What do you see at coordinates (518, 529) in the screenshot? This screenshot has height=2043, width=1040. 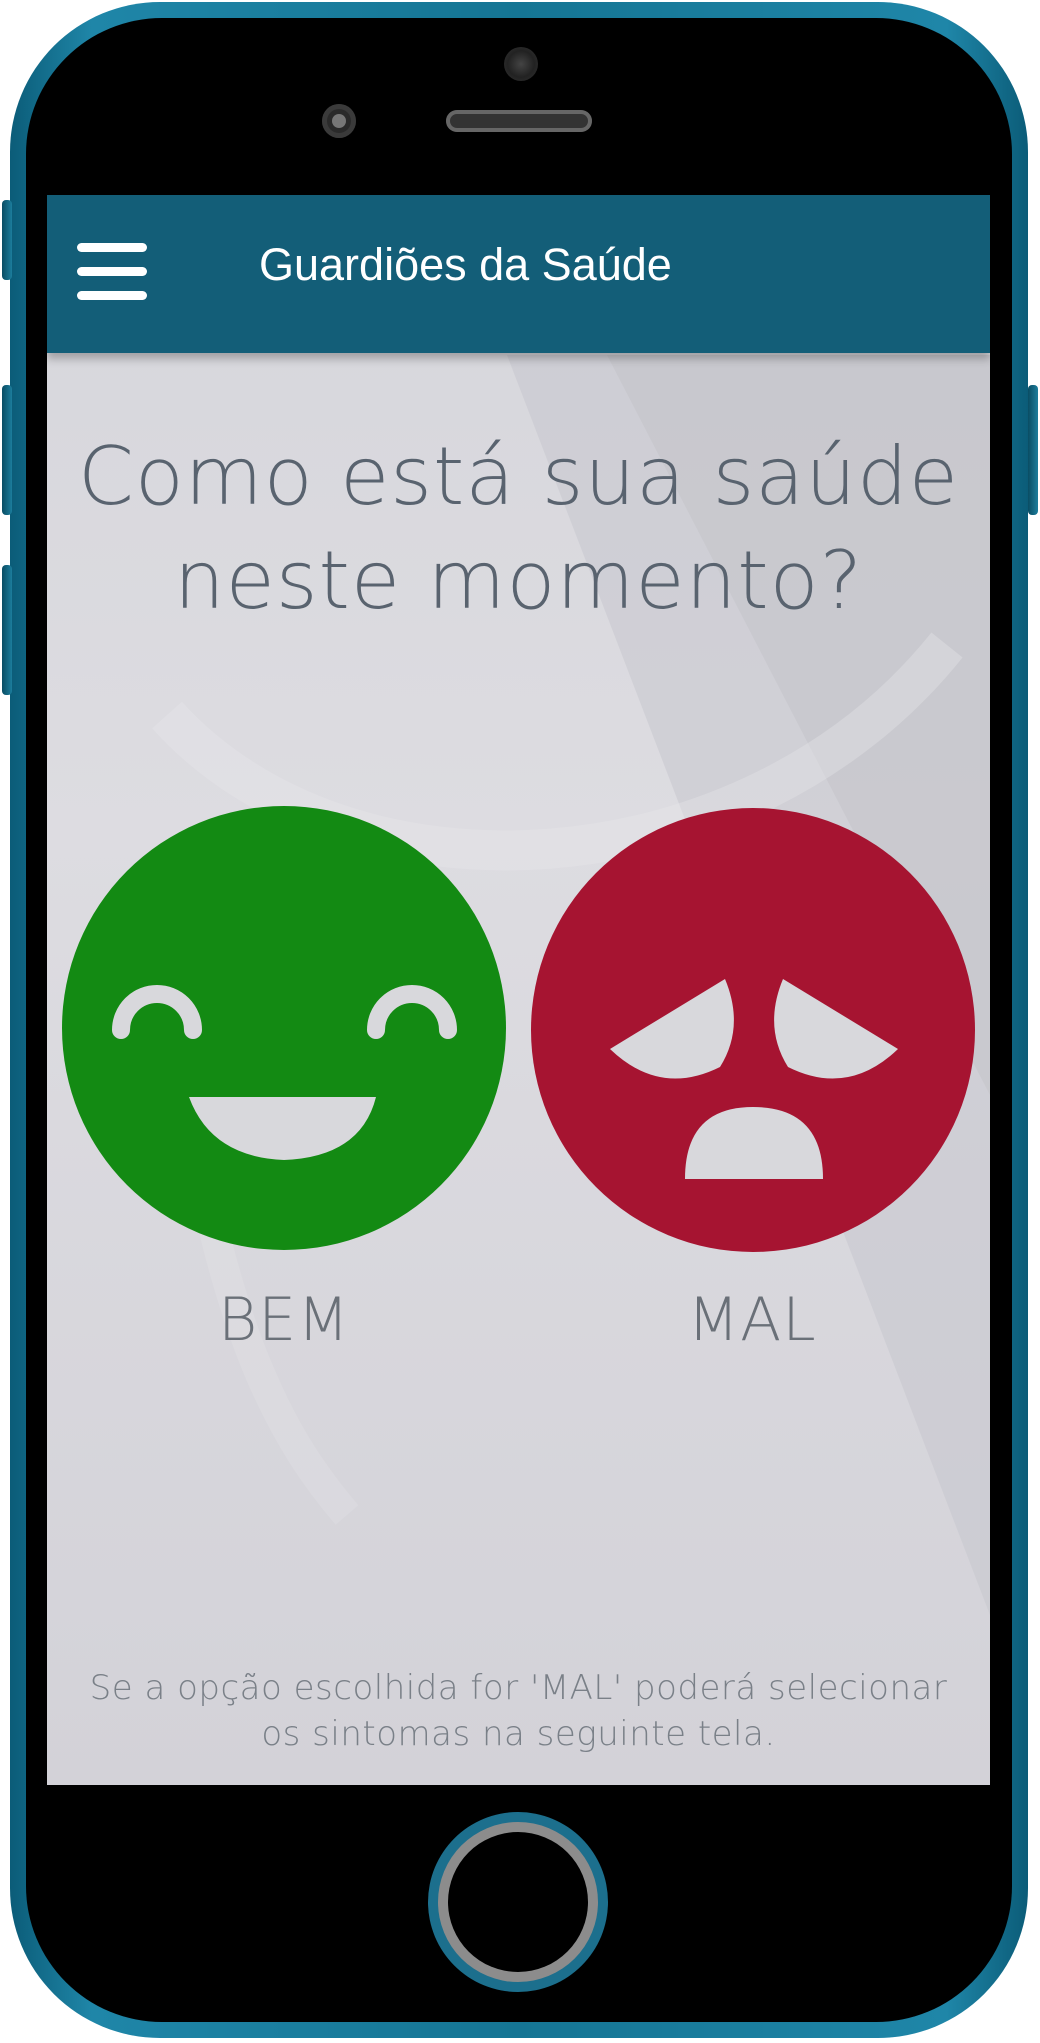 I see `health-question: Como está sua saúde neste momento?` at bounding box center [518, 529].